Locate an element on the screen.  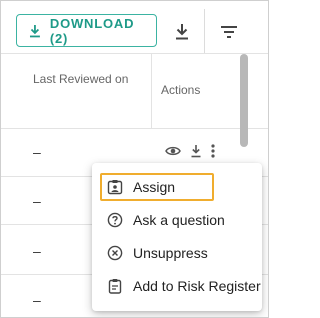
header-top-border is located at coordinates (134, 53).